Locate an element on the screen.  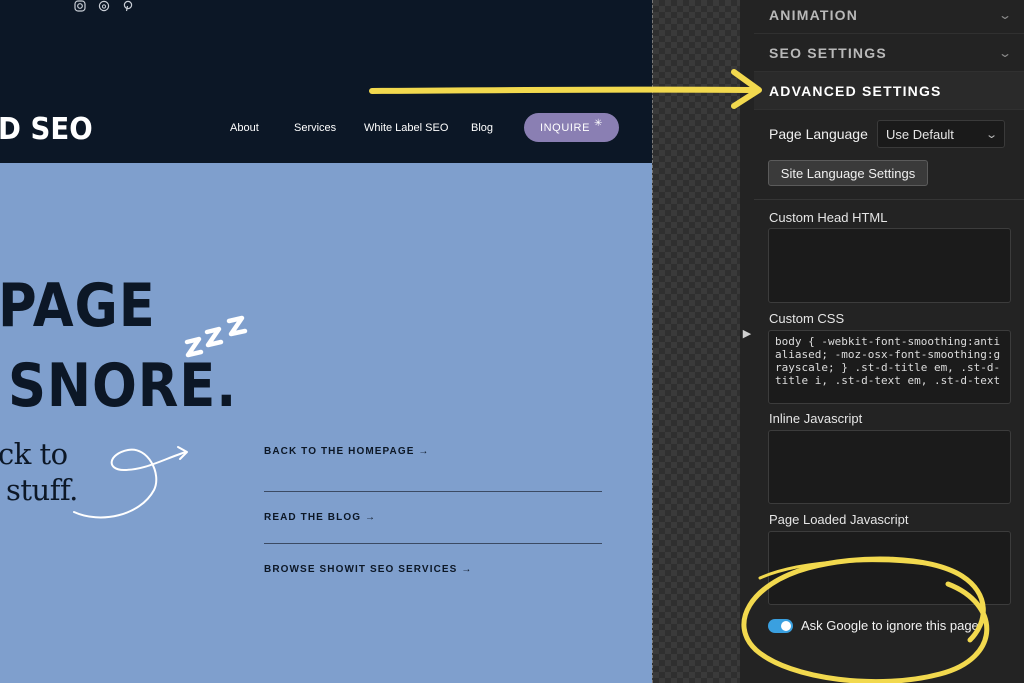
section-seo-settings: SEO SETTINGS ⌄ is located at coordinates (889, 53).